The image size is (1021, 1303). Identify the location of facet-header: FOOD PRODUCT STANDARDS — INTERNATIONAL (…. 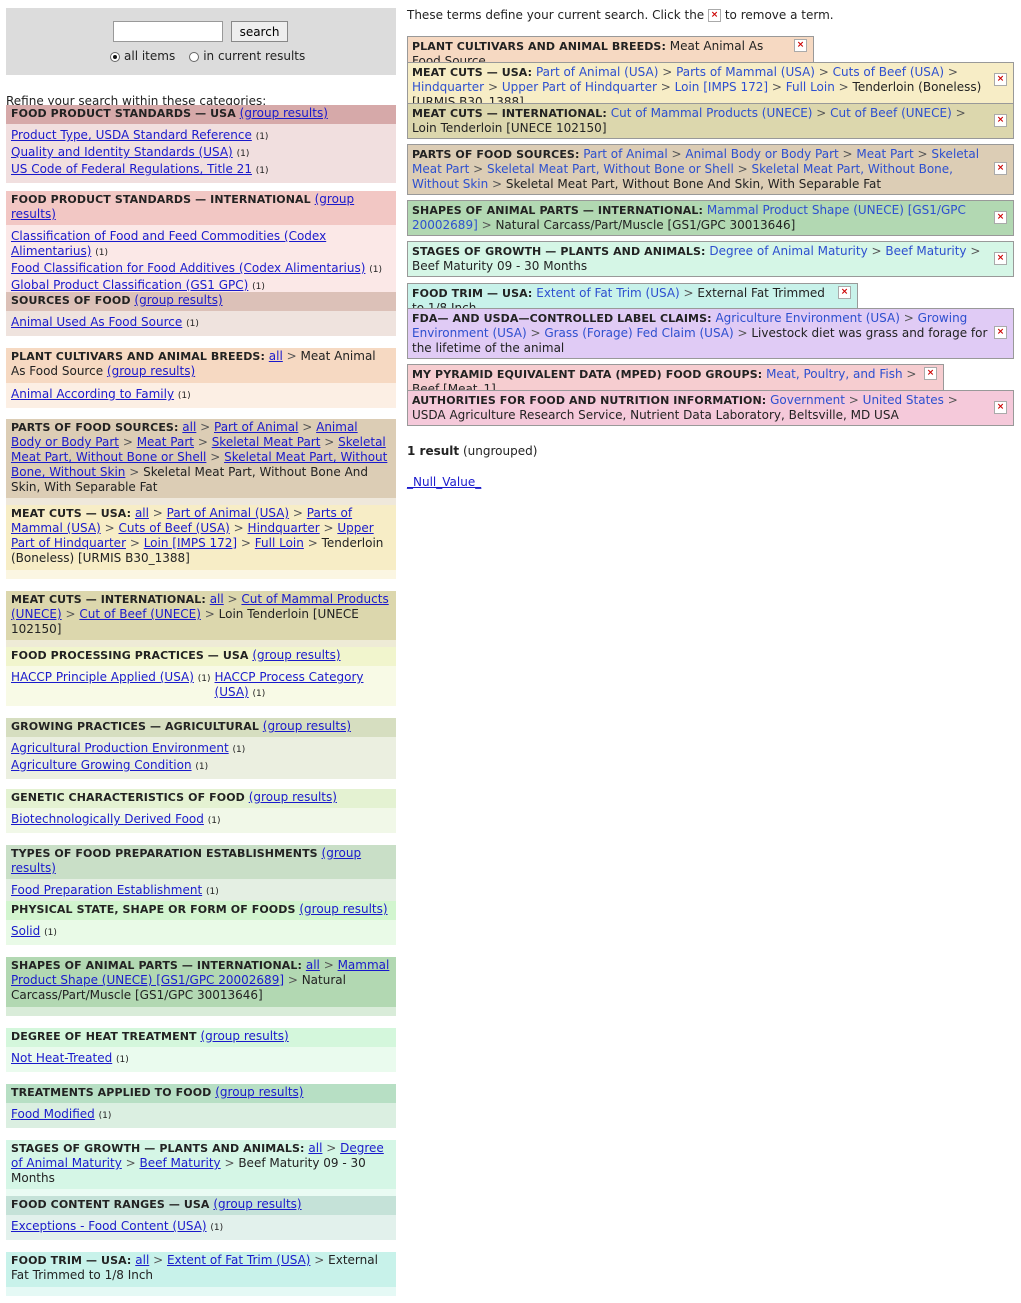
(201, 208).